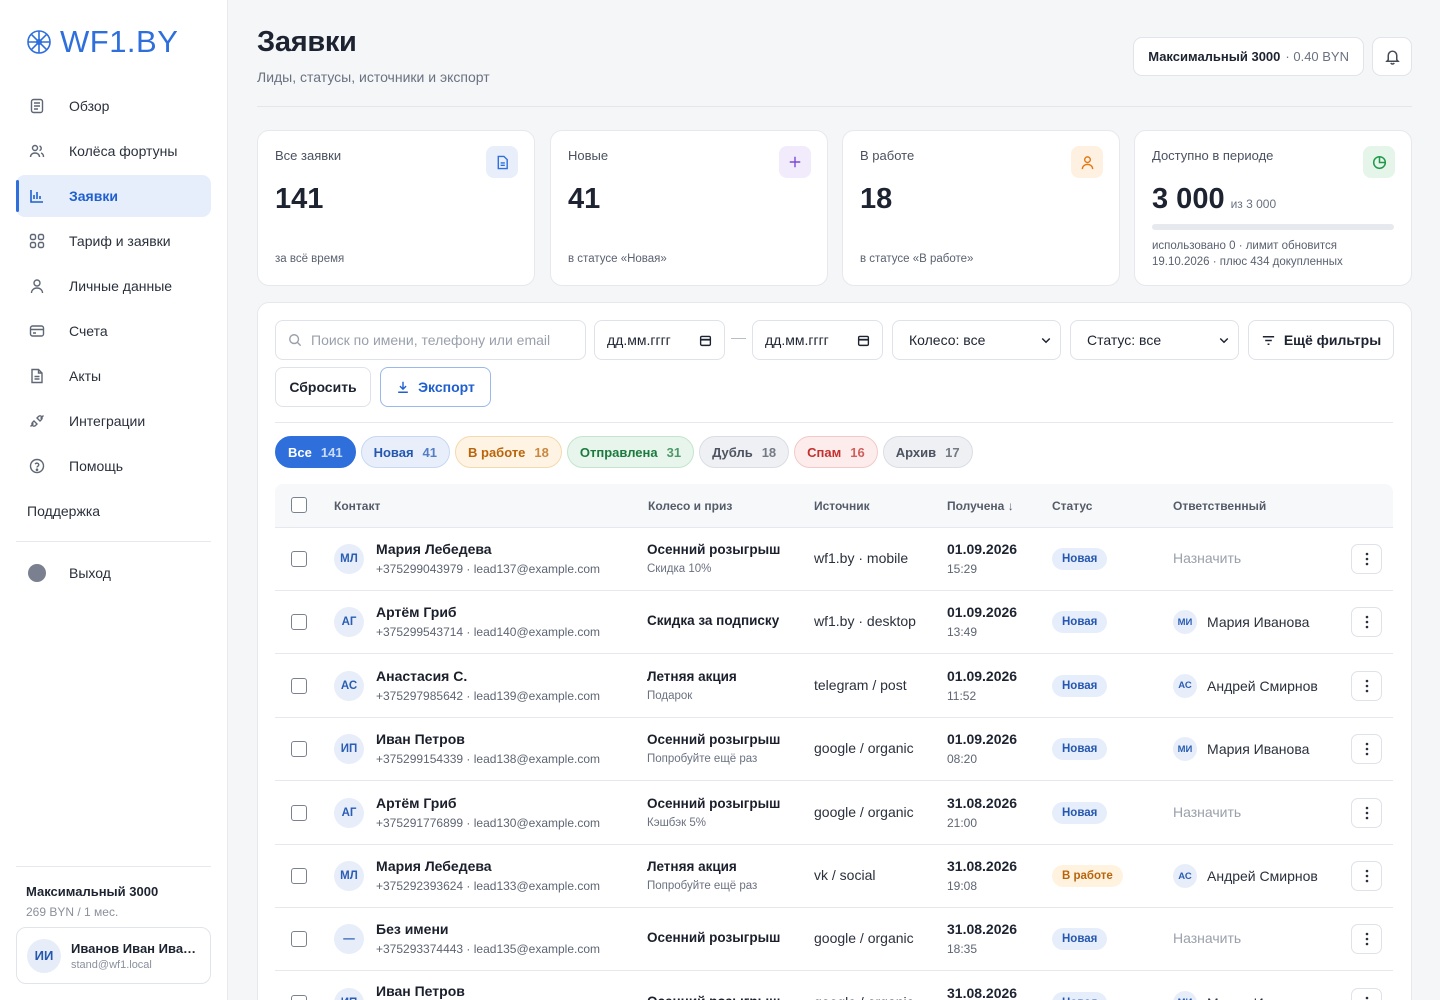 This screenshot has height=1000, width=1440. I want to click on sidebar-item-profile: Личные данные, so click(113, 286).